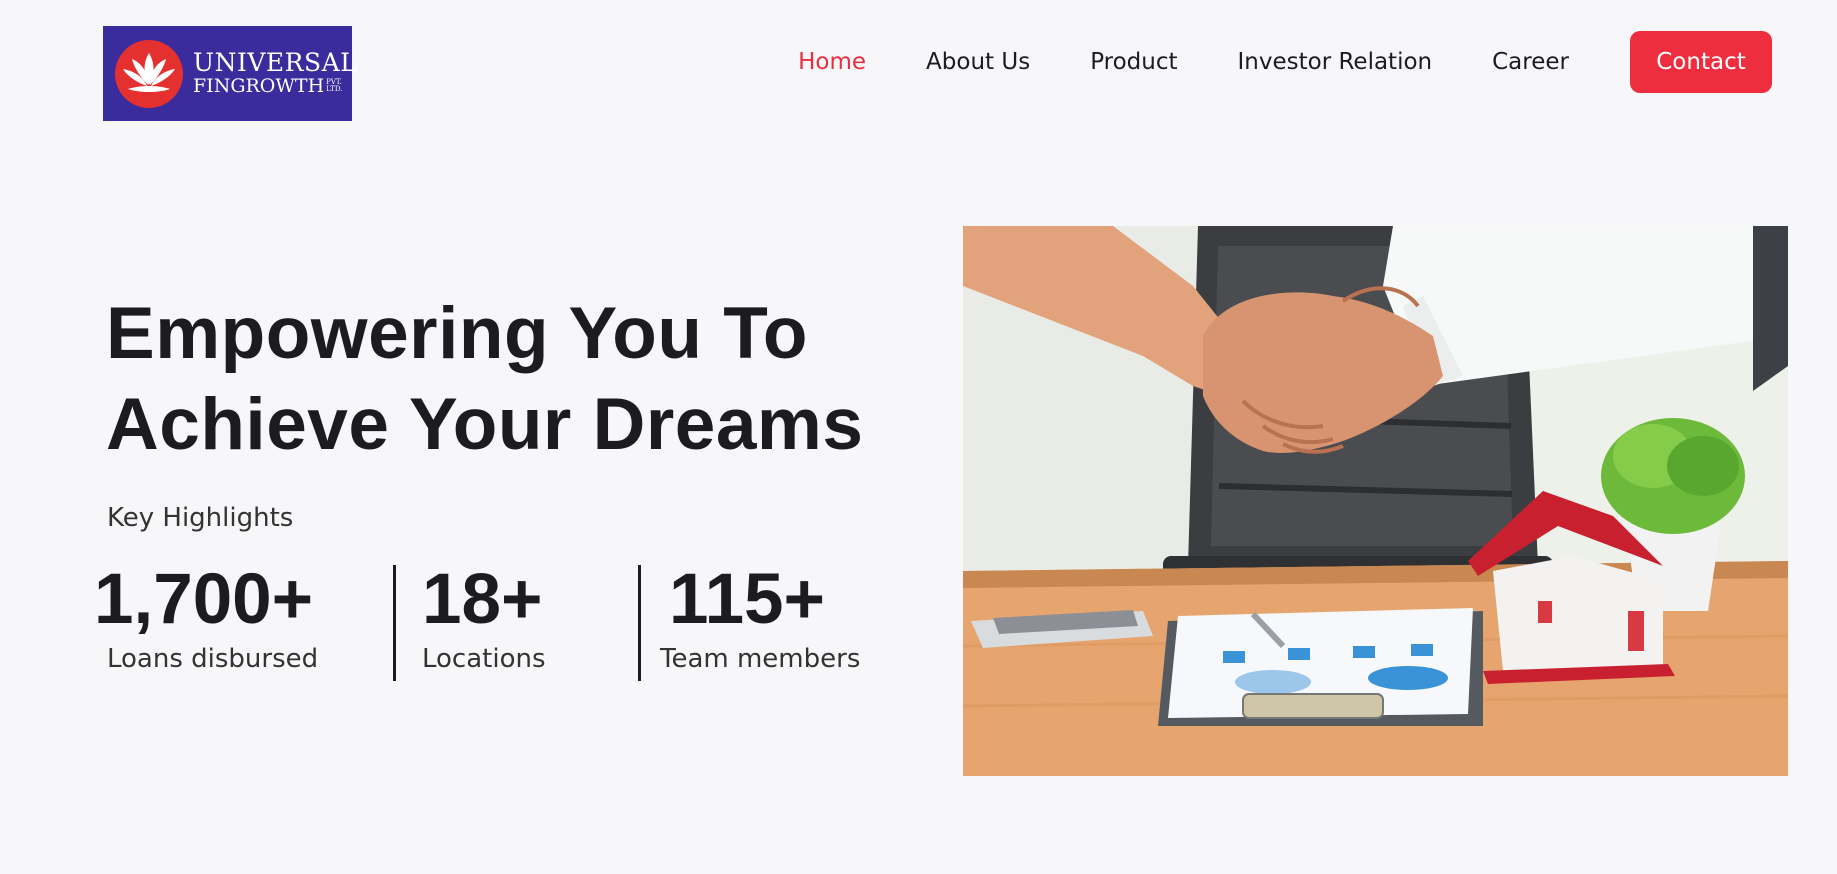 The image size is (1837, 874). I want to click on stat-team: 115+ Team members, so click(760, 617).